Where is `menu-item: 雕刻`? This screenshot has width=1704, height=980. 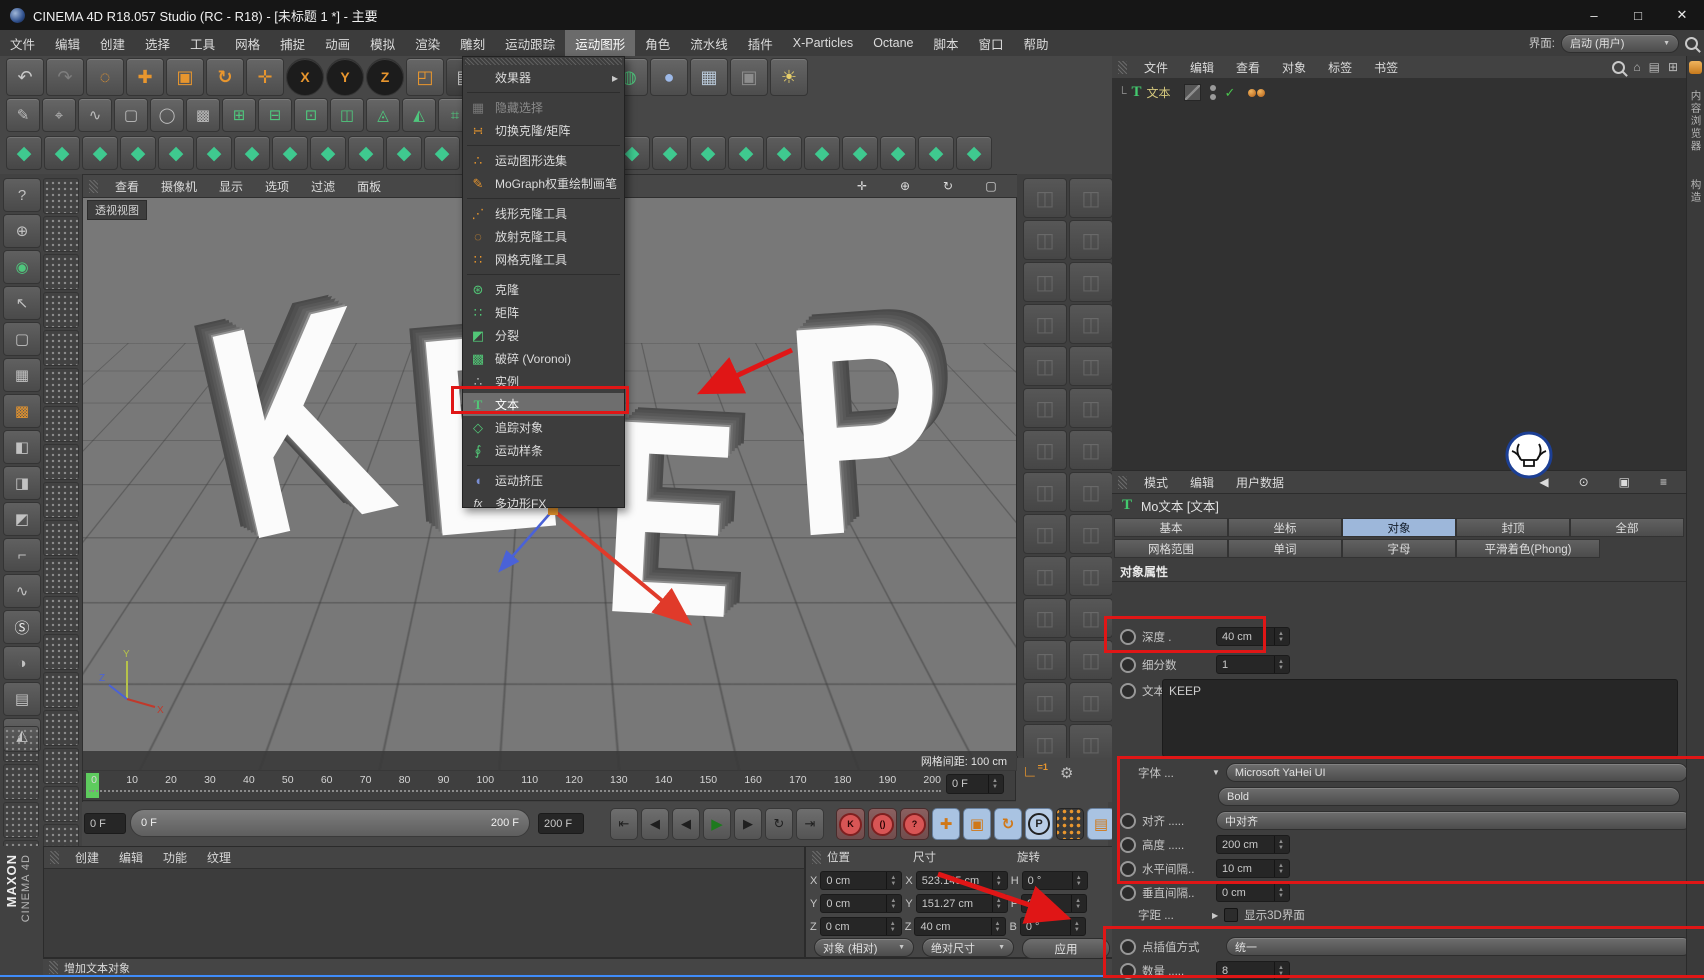
menu-item: 雕刻 is located at coordinates (472, 43).